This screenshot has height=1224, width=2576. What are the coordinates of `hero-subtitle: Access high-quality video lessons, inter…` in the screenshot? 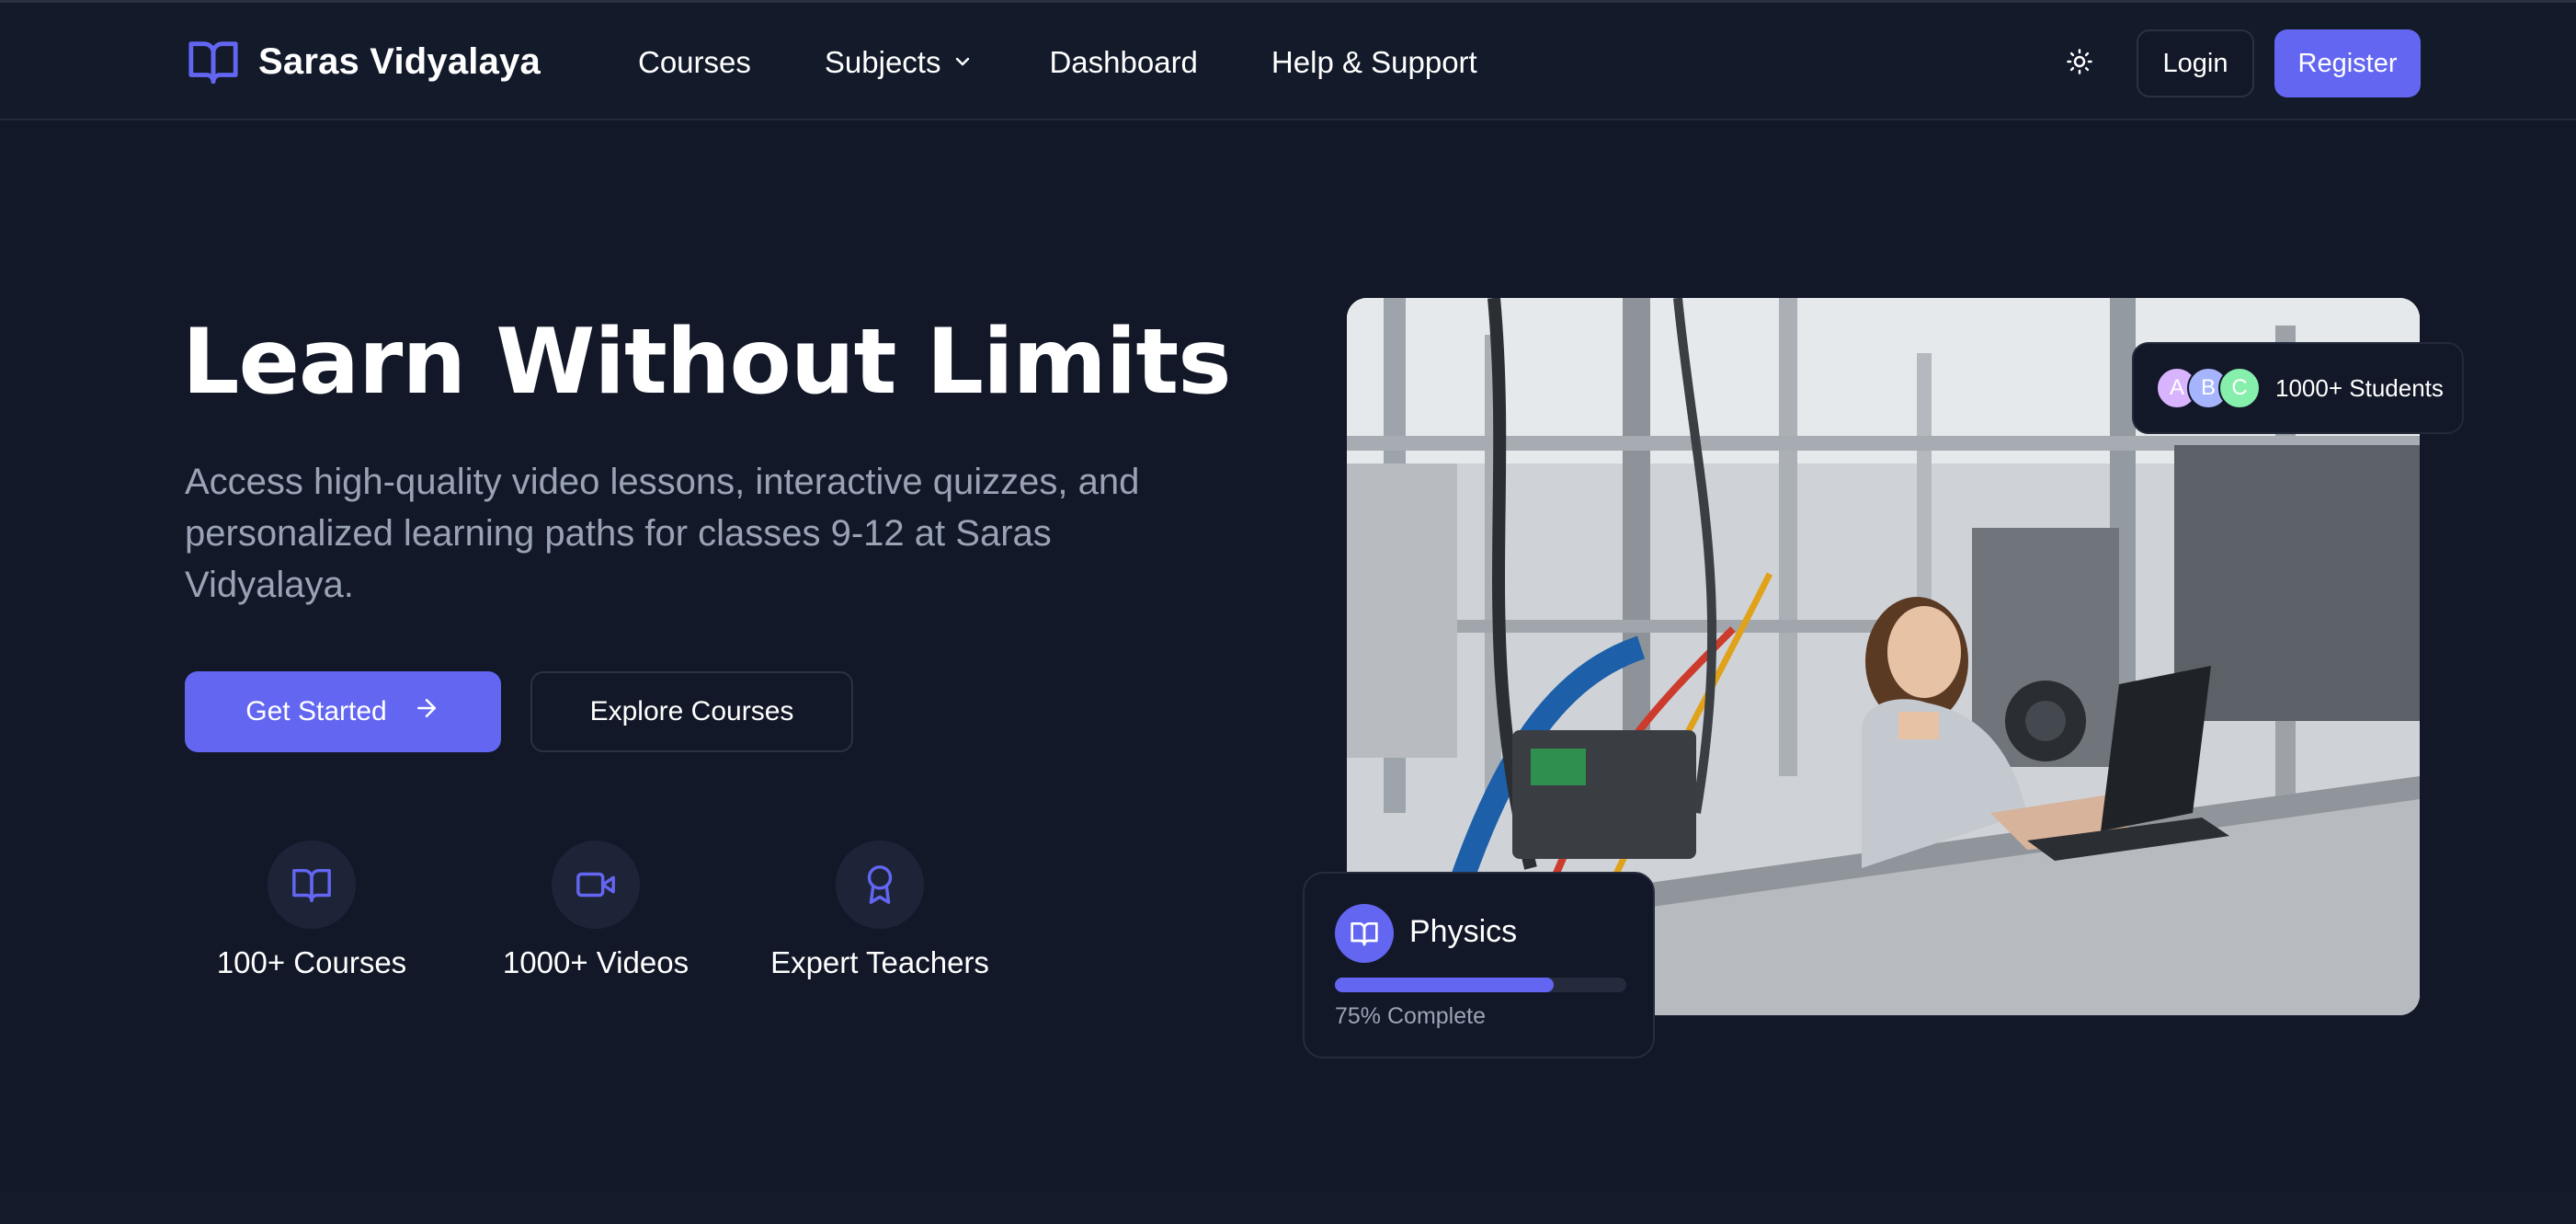 It's located at (662, 533).